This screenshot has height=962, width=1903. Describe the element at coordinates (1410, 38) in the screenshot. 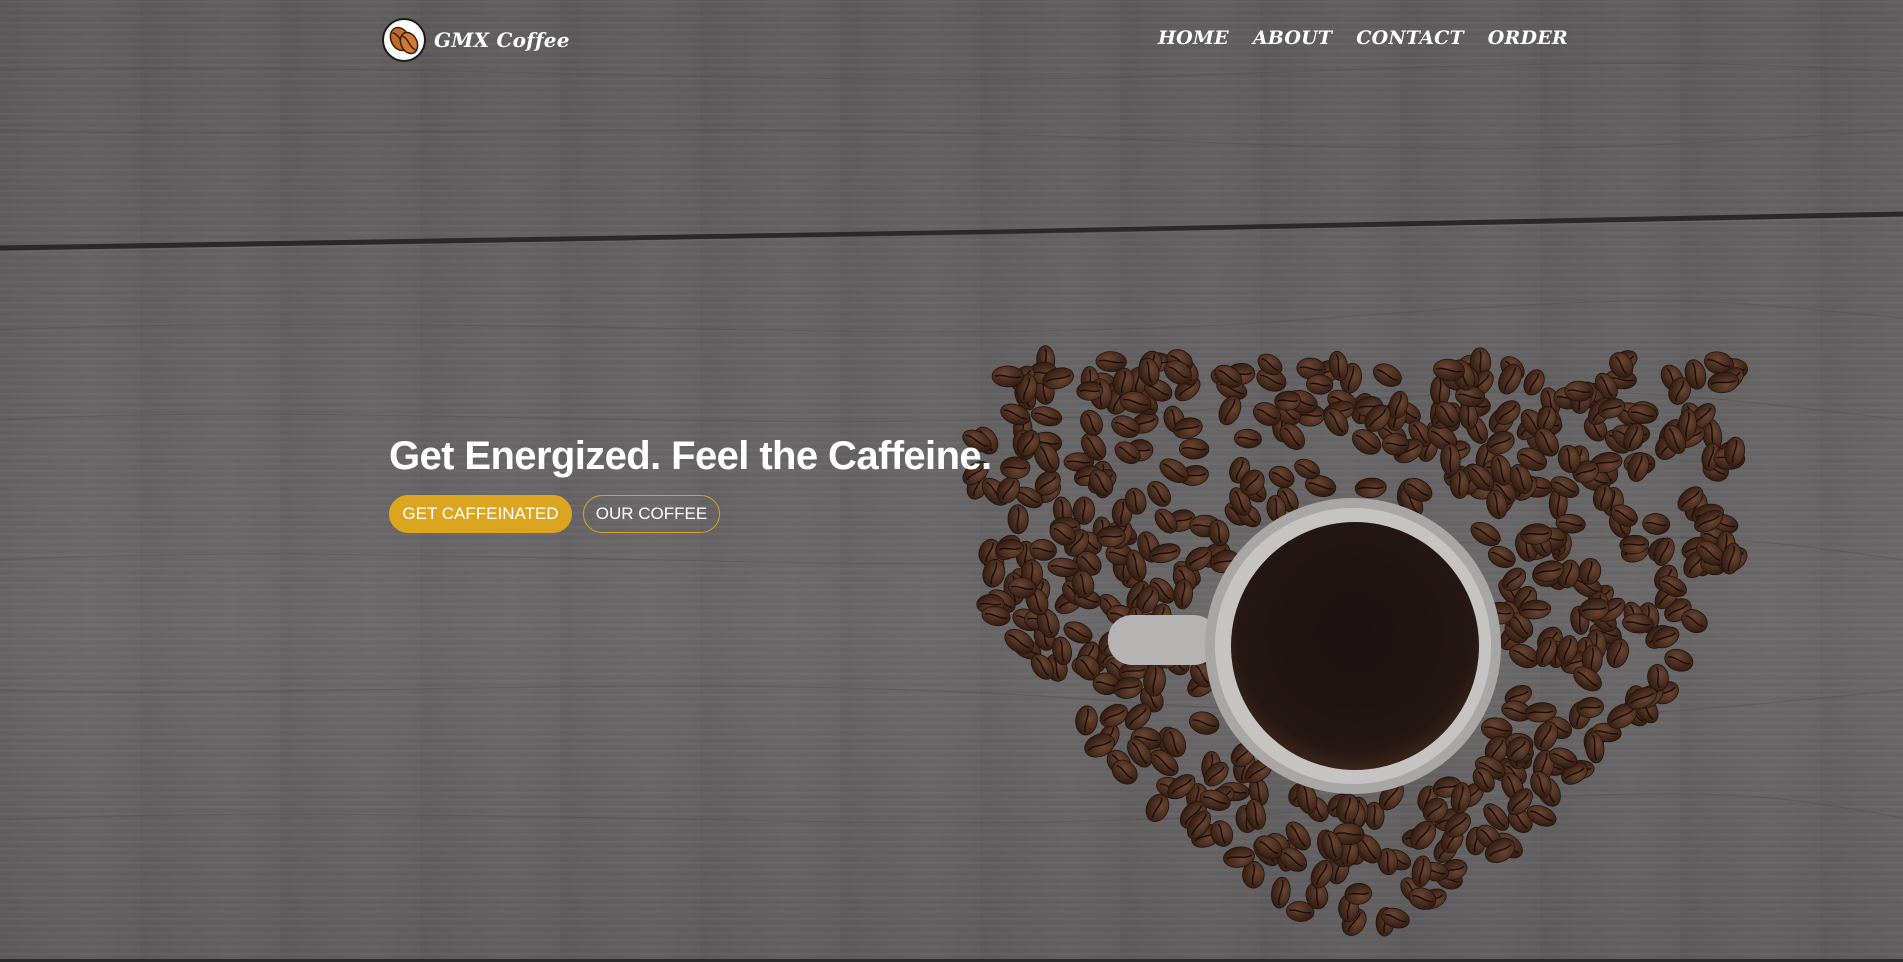

I see `nav-item-contact: CONTACT` at that location.